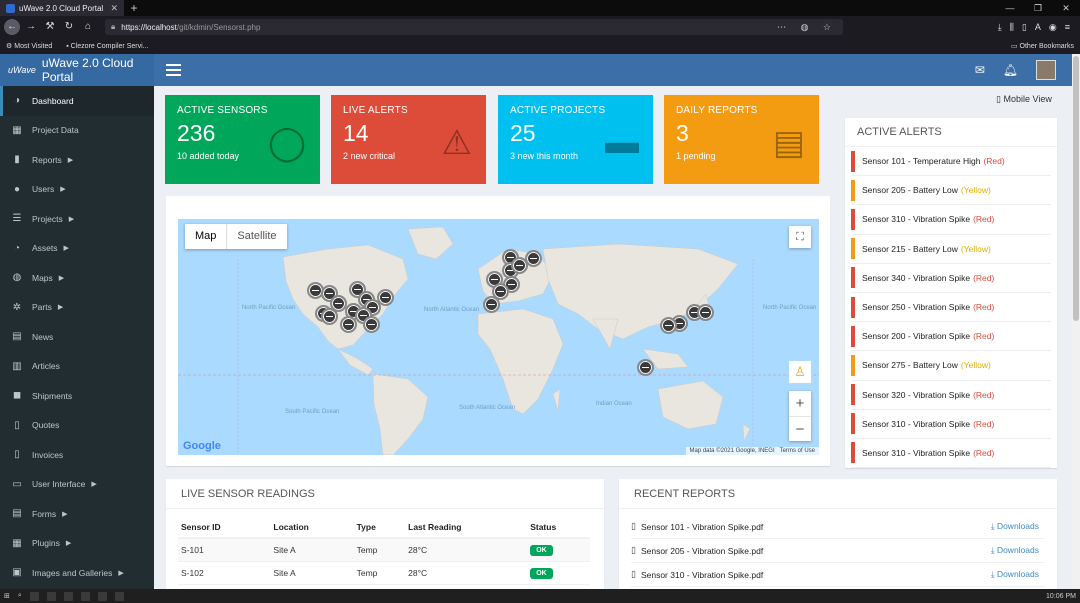 Image resolution: width=1080 pixels, height=603 pixels. What do you see at coordinates (1061, 596) in the screenshot?
I see `clock: 10:06 PM` at bounding box center [1061, 596].